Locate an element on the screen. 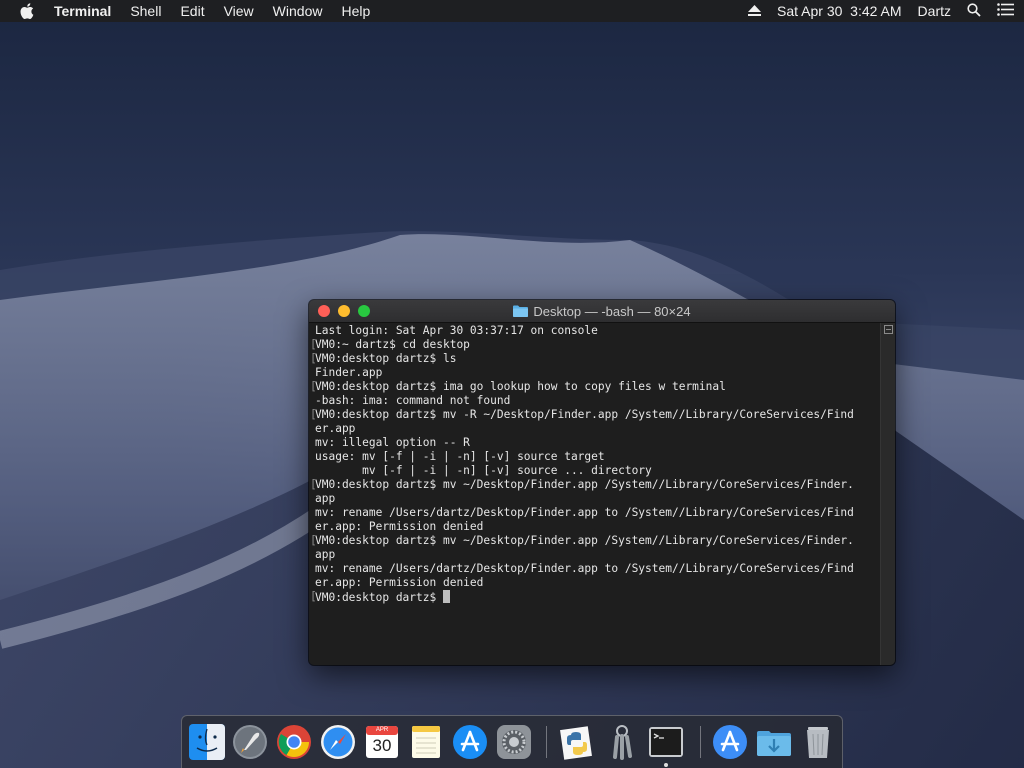 Image resolution: width=1024 pixels, height=768 pixels. zoom-button is located at coordinates (364, 311).